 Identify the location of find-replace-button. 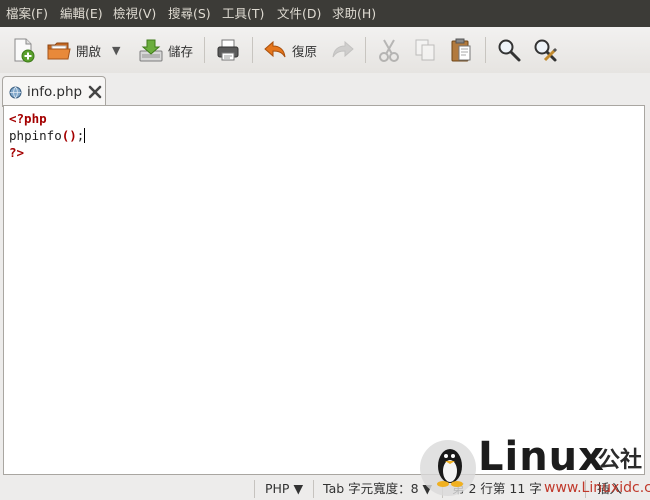
(545, 50).